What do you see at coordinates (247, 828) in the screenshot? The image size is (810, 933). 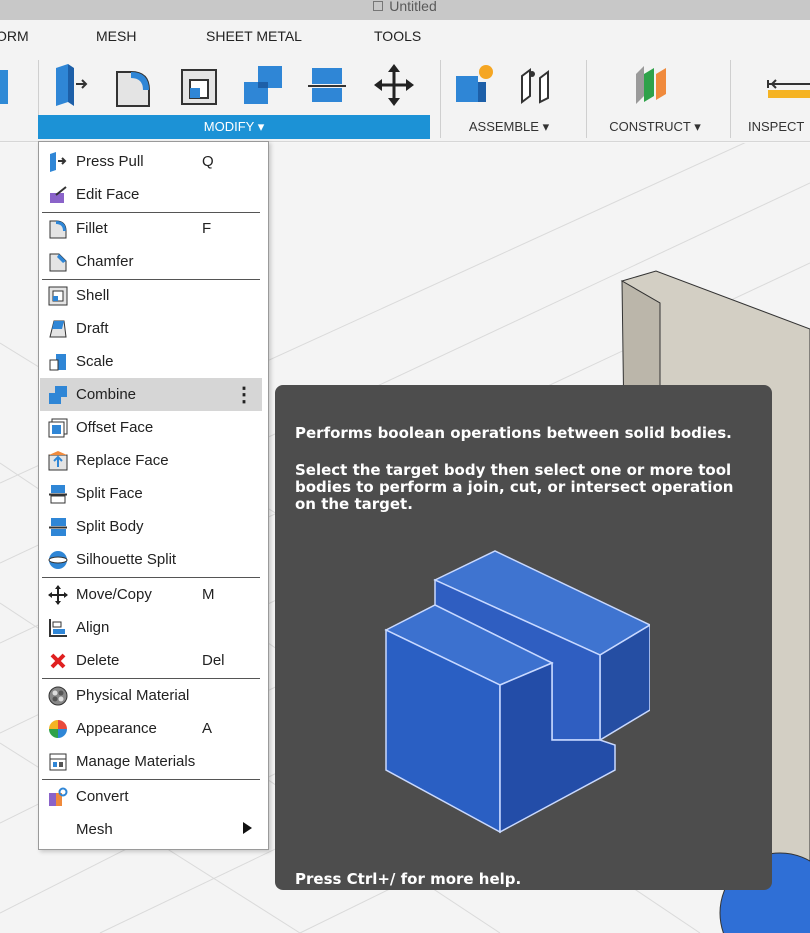 I see `submenu-arrow-icon` at bounding box center [247, 828].